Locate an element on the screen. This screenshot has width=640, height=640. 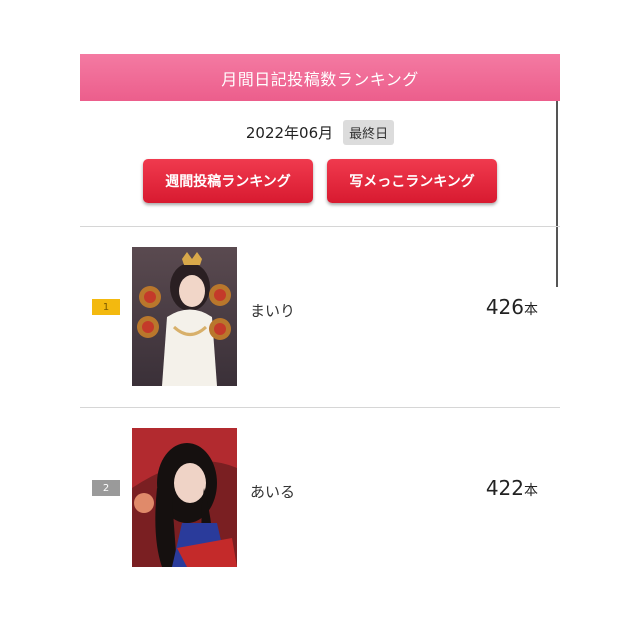
entry-name: まいり is located at coordinates (272, 310).